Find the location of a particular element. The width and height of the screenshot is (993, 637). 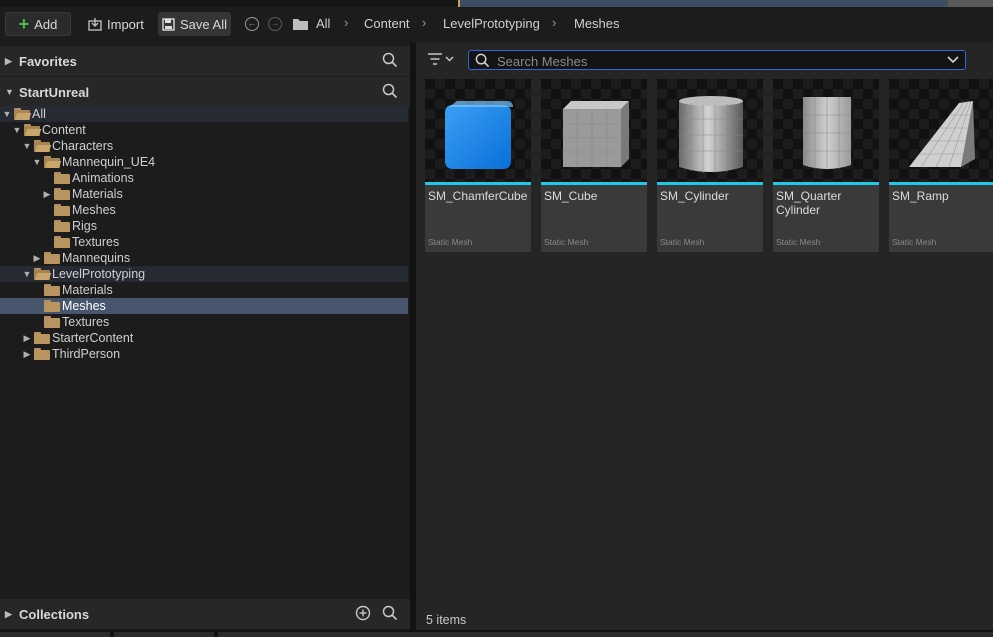

tree-item: ▶ ThirdPerson is located at coordinates (204, 354).